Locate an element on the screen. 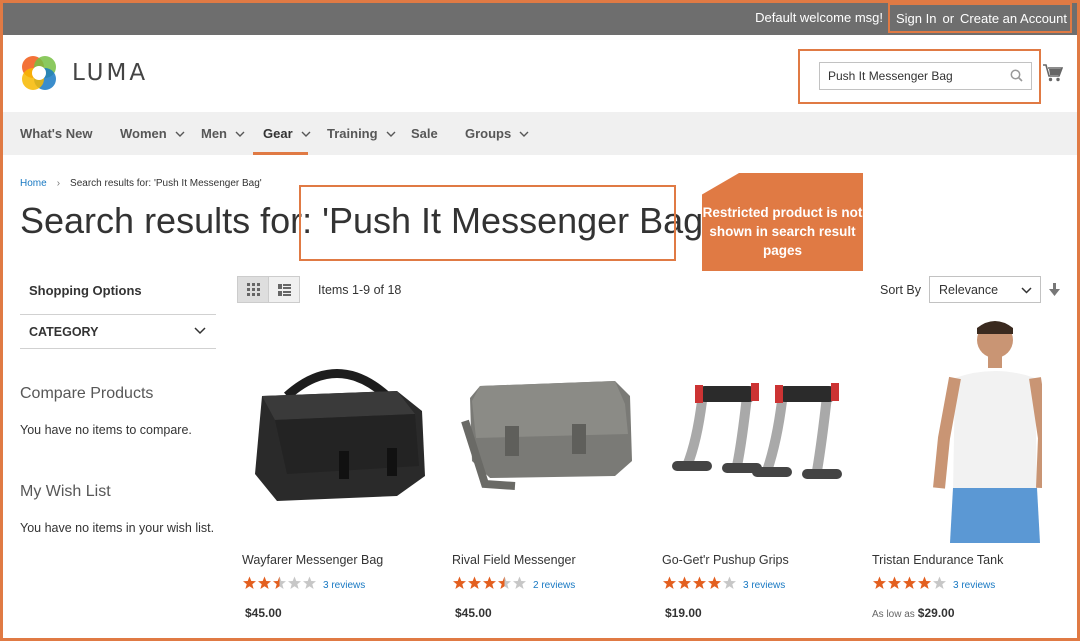 The width and height of the screenshot is (1080, 641). nav-active-indicator is located at coordinates (280, 153).